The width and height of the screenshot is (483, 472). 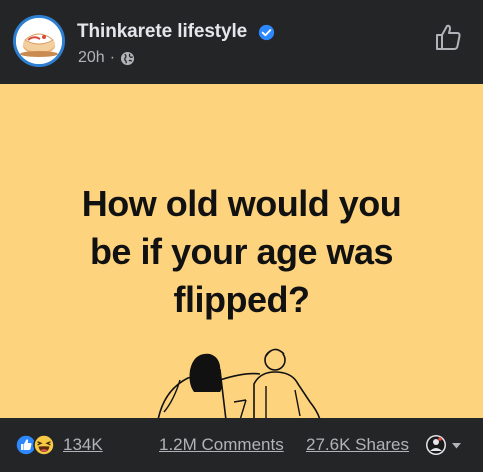 What do you see at coordinates (241, 299) in the screenshot?
I see `post-text-line: flipped?` at bounding box center [241, 299].